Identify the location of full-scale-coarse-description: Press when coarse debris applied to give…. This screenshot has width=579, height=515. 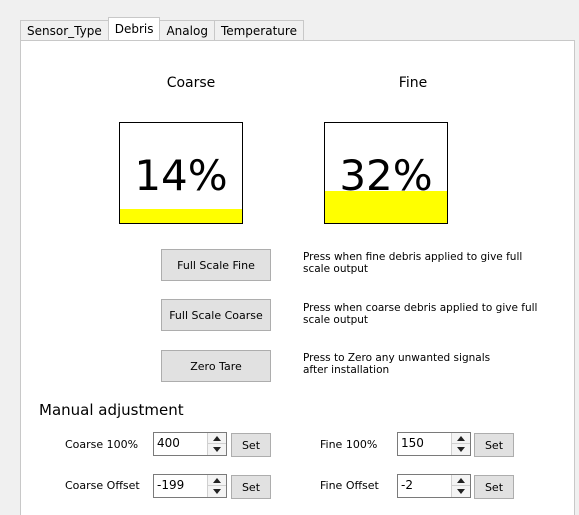
(428, 314).